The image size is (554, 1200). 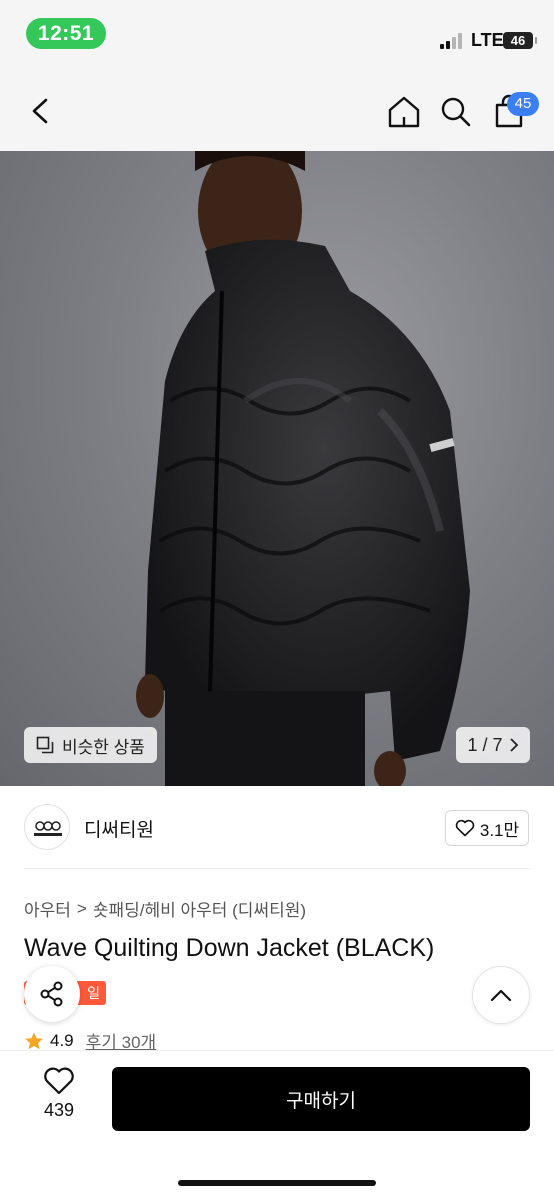 I want to click on search-button, so click(x=456, y=112).